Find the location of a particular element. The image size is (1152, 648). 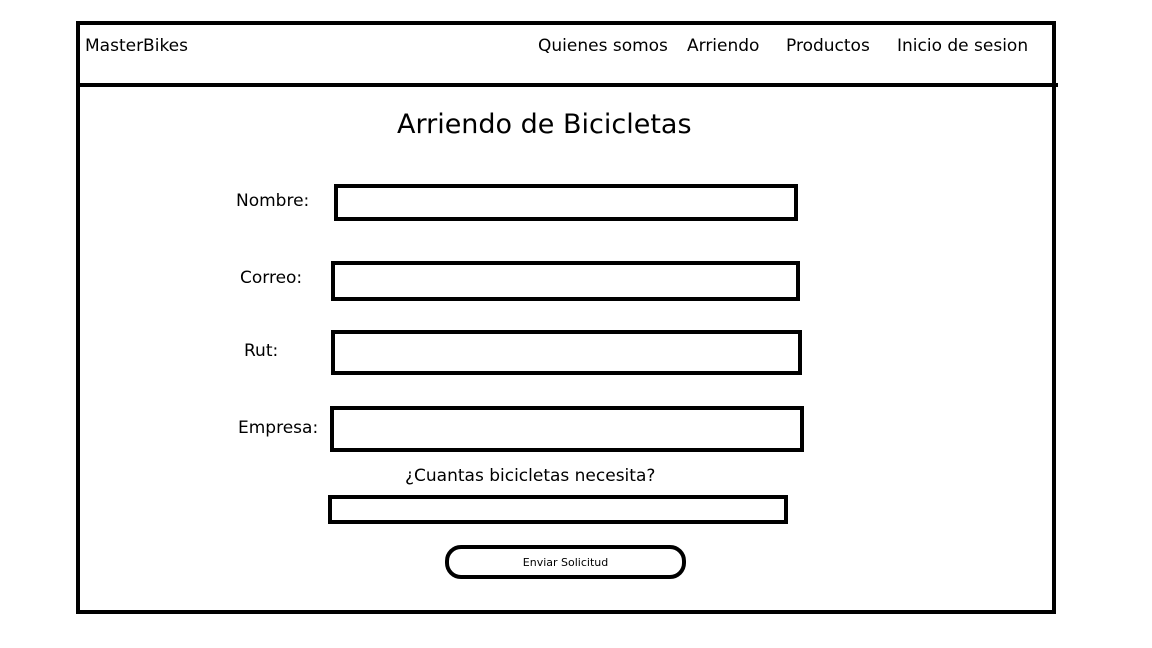

rut-input is located at coordinates (566, 352).